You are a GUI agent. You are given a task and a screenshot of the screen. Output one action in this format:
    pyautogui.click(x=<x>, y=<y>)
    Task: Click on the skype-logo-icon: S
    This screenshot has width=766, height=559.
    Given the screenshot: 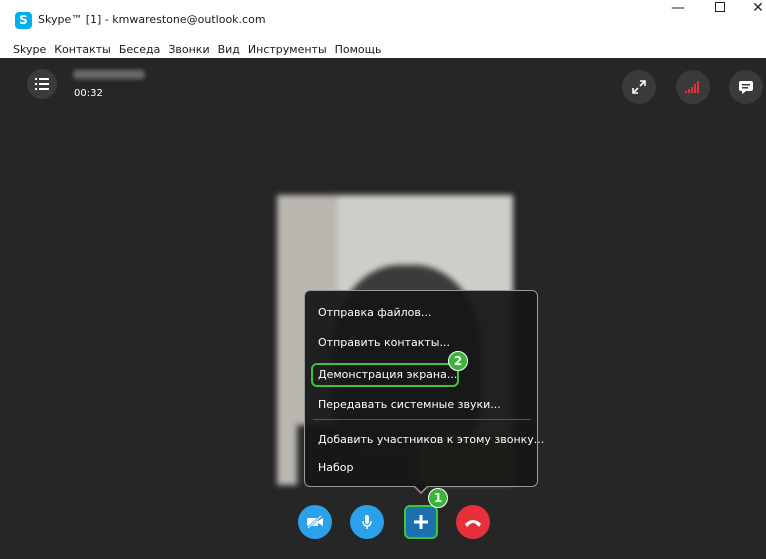 What is the action you would take?
    pyautogui.click(x=23, y=20)
    